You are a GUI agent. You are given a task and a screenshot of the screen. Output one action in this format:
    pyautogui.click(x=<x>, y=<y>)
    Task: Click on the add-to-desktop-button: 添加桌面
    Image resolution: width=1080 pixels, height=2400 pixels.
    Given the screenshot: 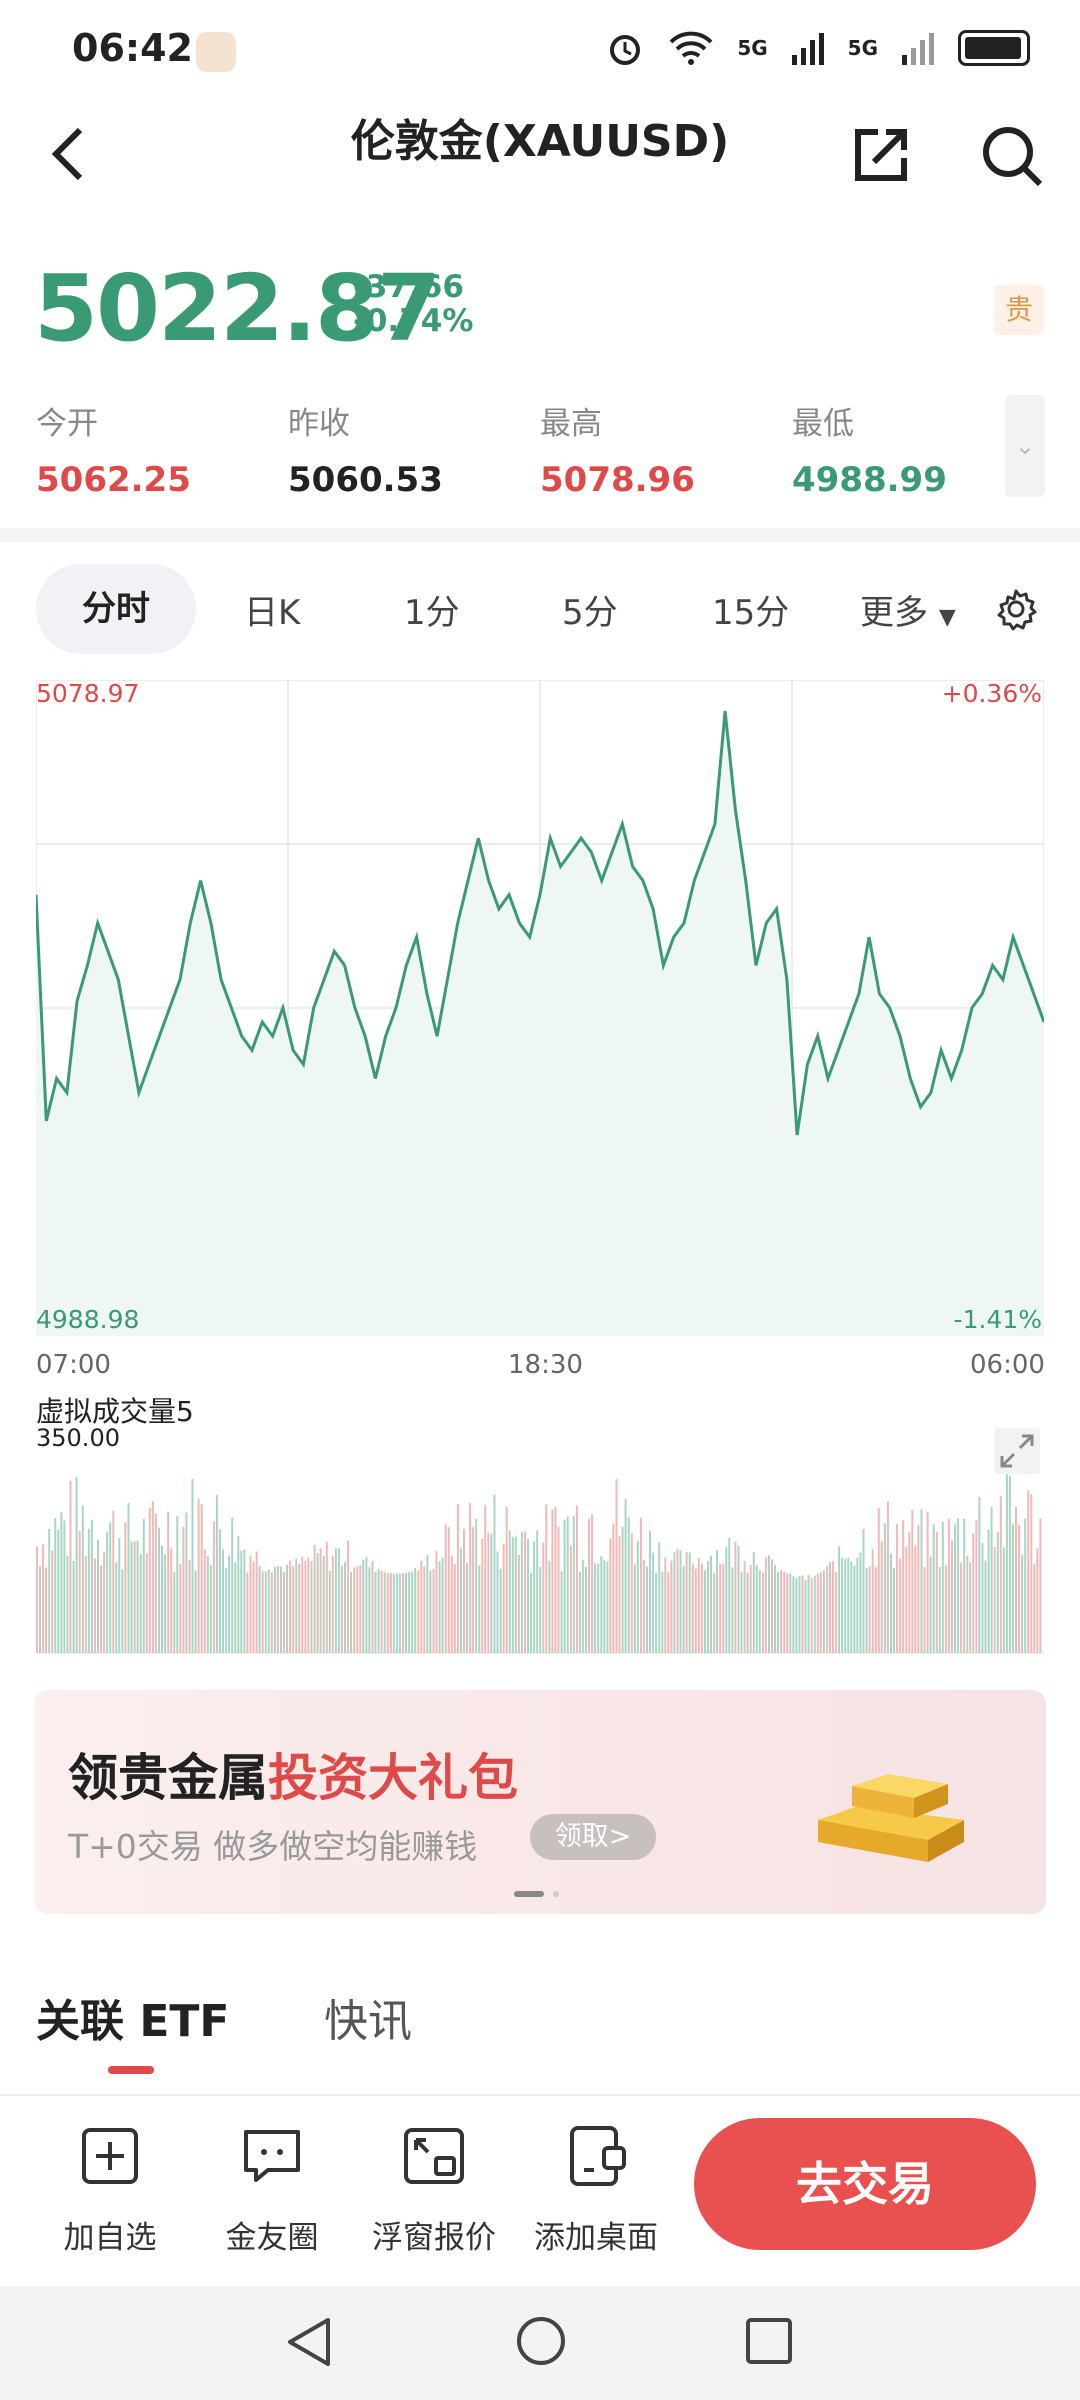 What is the action you would take?
    pyautogui.click(x=596, y=2190)
    